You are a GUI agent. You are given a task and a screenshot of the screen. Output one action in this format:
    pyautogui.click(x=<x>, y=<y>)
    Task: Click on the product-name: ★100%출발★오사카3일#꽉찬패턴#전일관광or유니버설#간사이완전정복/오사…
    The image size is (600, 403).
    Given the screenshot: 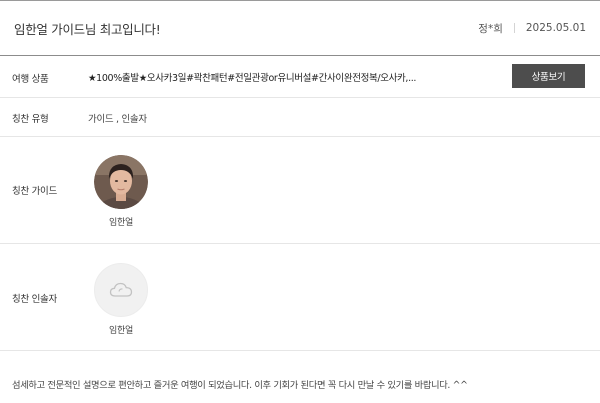 What is the action you would take?
    pyautogui.click(x=252, y=78)
    